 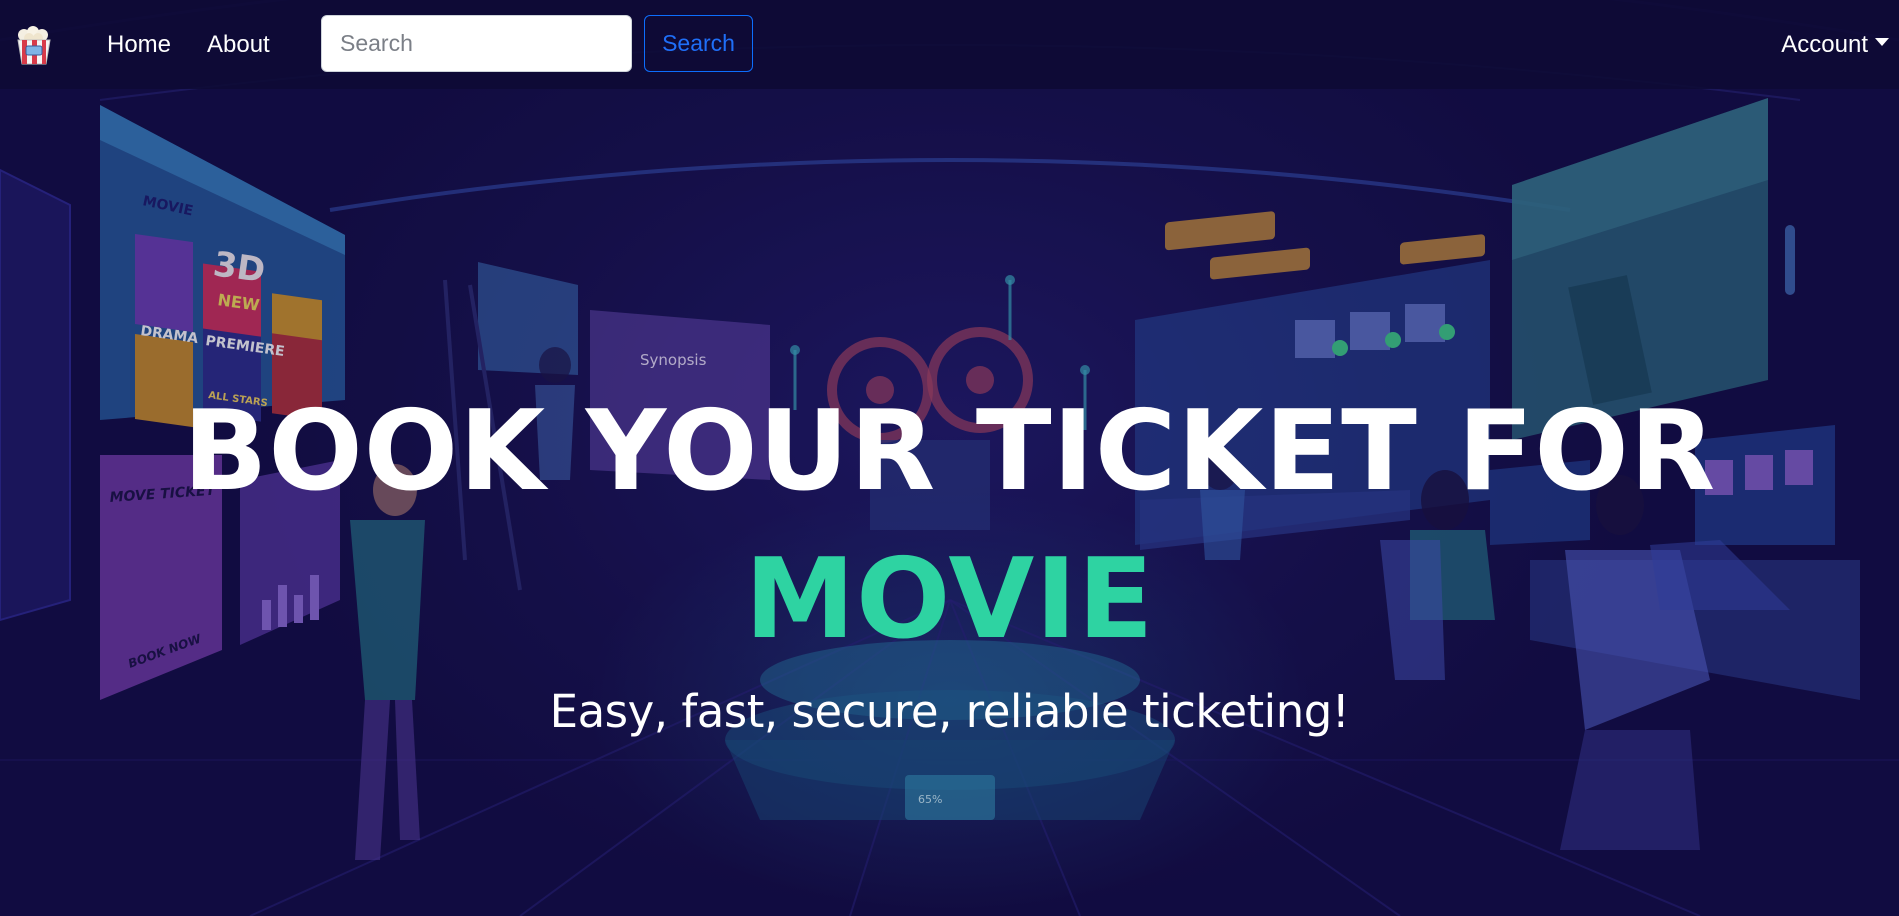 What do you see at coordinates (238, 45) in the screenshot?
I see `nav-link-about: About` at bounding box center [238, 45].